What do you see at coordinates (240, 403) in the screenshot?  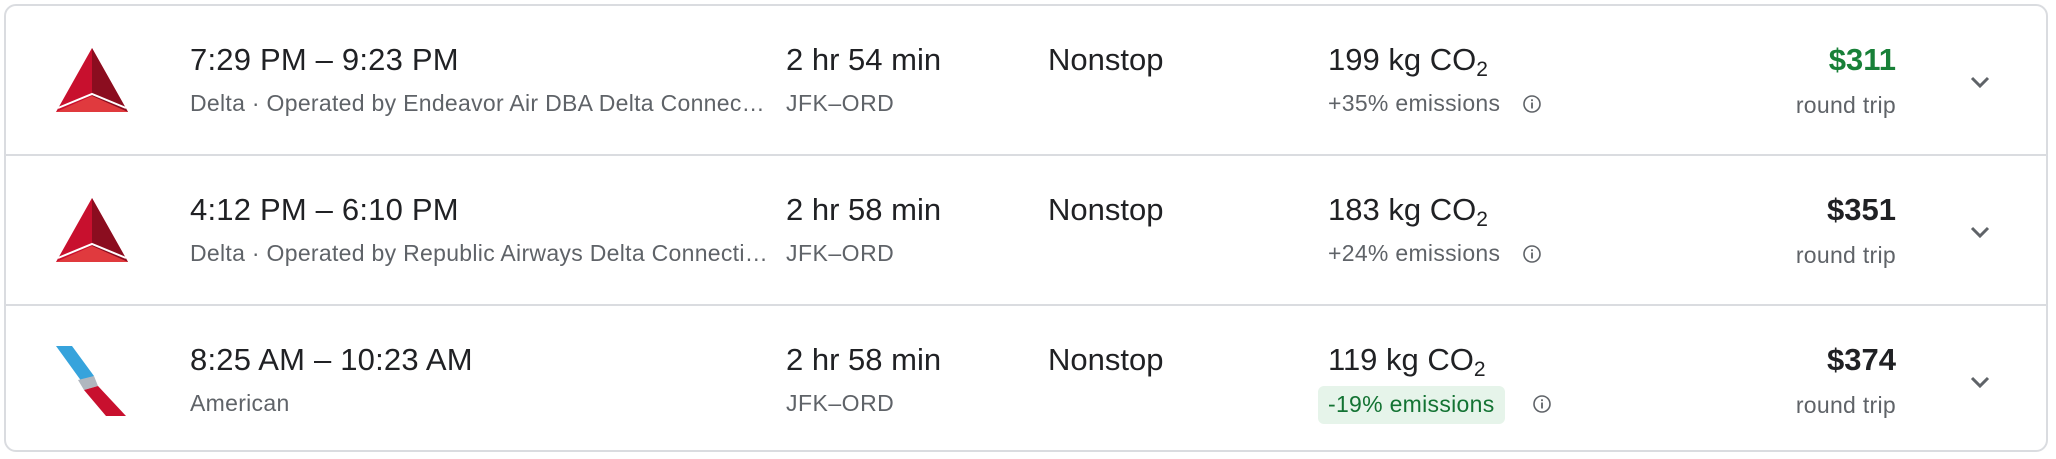 I see `airline-name: American` at bounding box center [240, 403].